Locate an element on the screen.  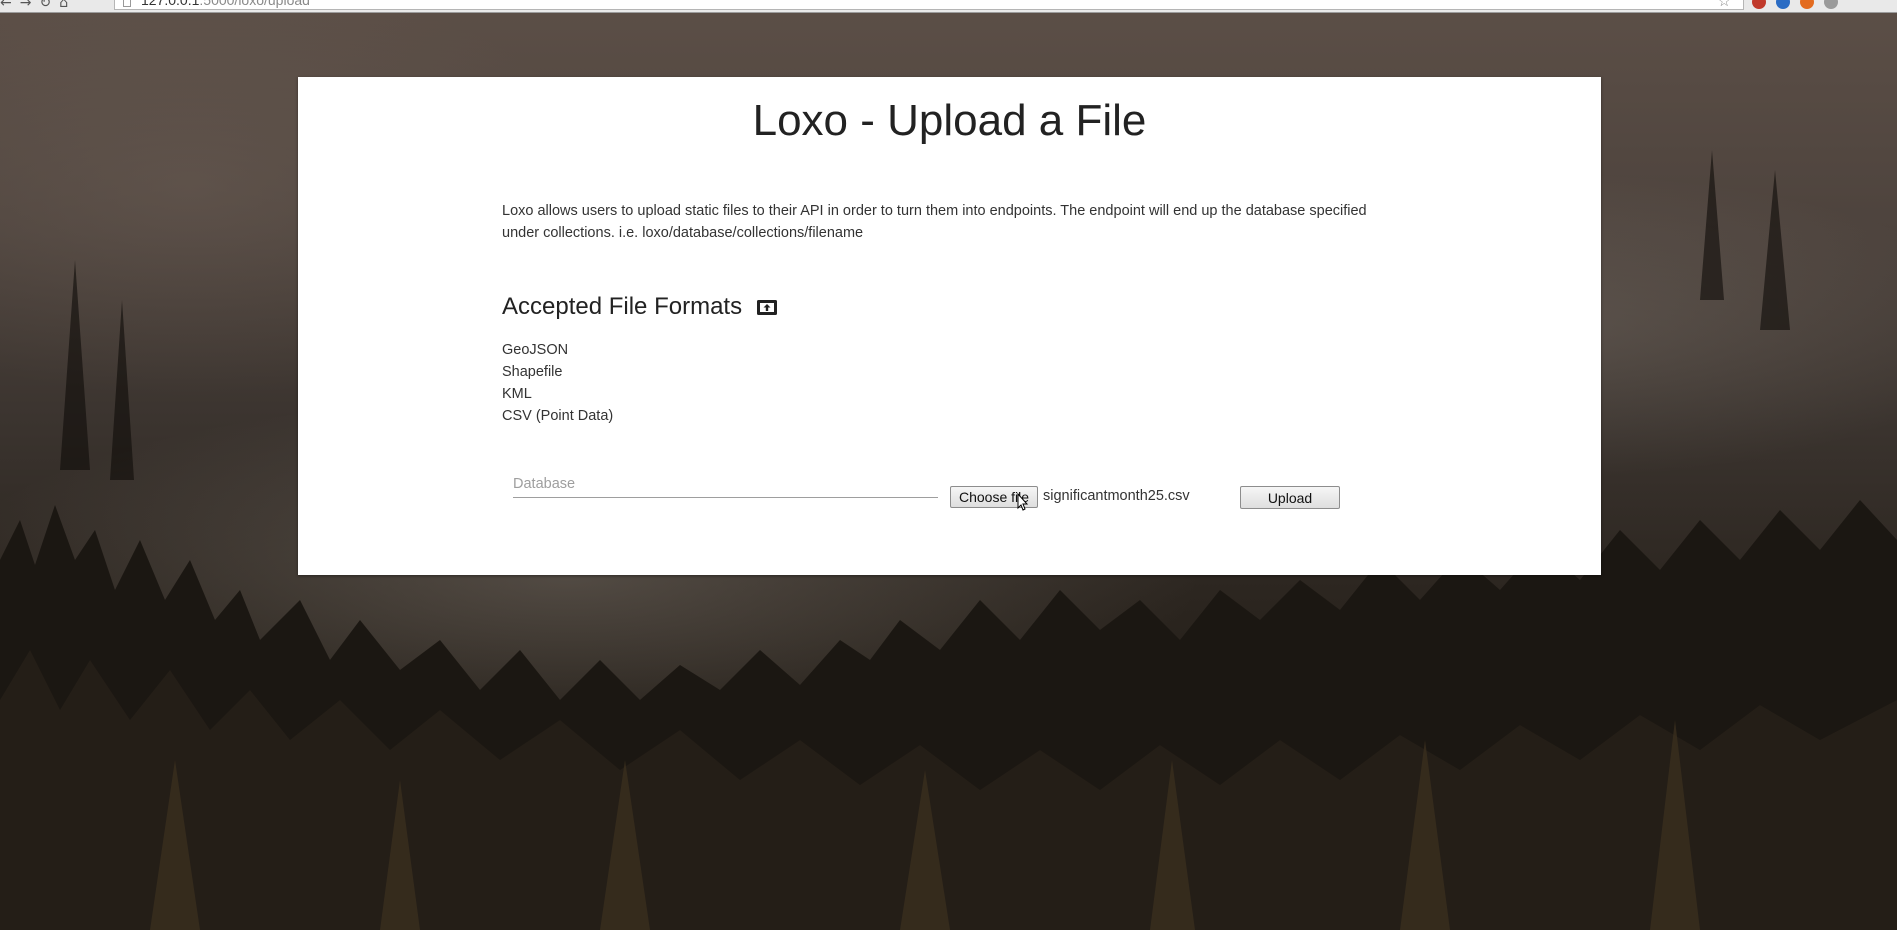
back-icon: ← is located at coordinates (10, 5).